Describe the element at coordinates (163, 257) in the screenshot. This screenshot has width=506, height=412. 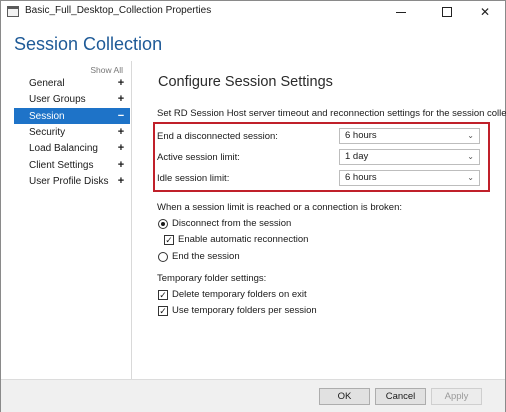
I see `end-session-radio` at that location.